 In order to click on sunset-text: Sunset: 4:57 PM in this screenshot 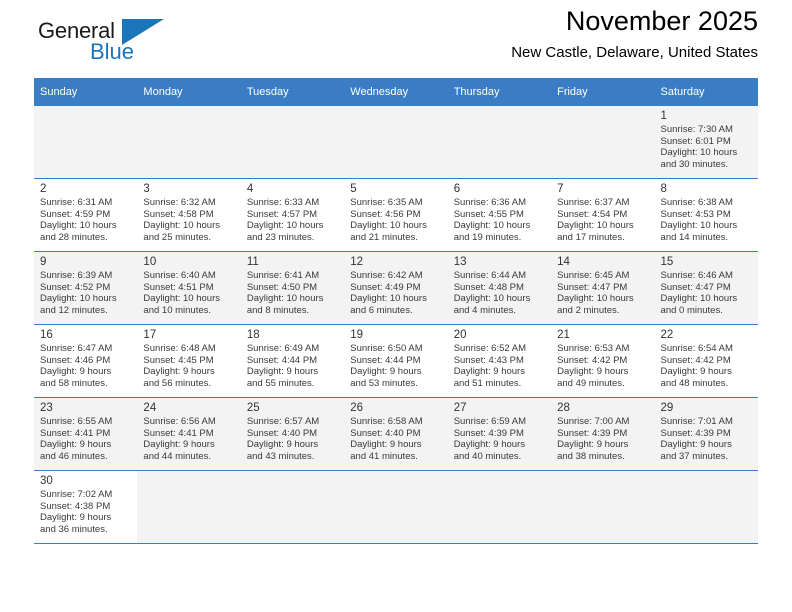, I will do `click(282, 214)`.